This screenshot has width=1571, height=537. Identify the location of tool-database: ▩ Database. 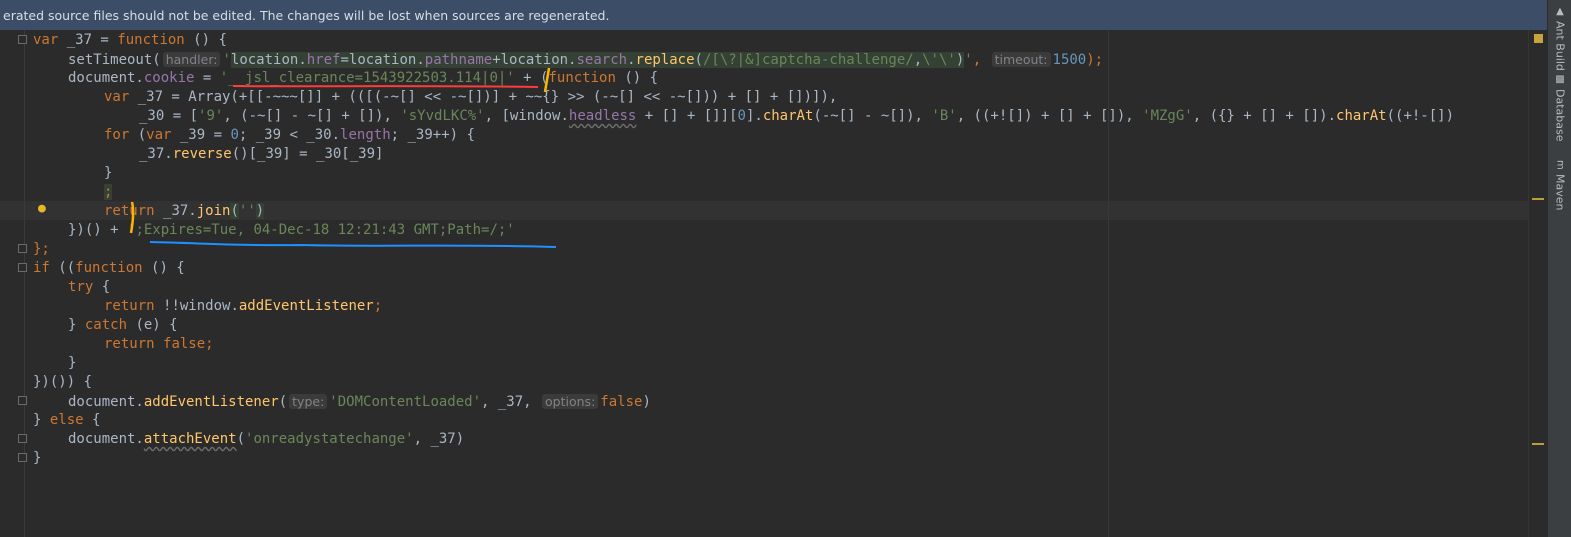
(1560, 108).